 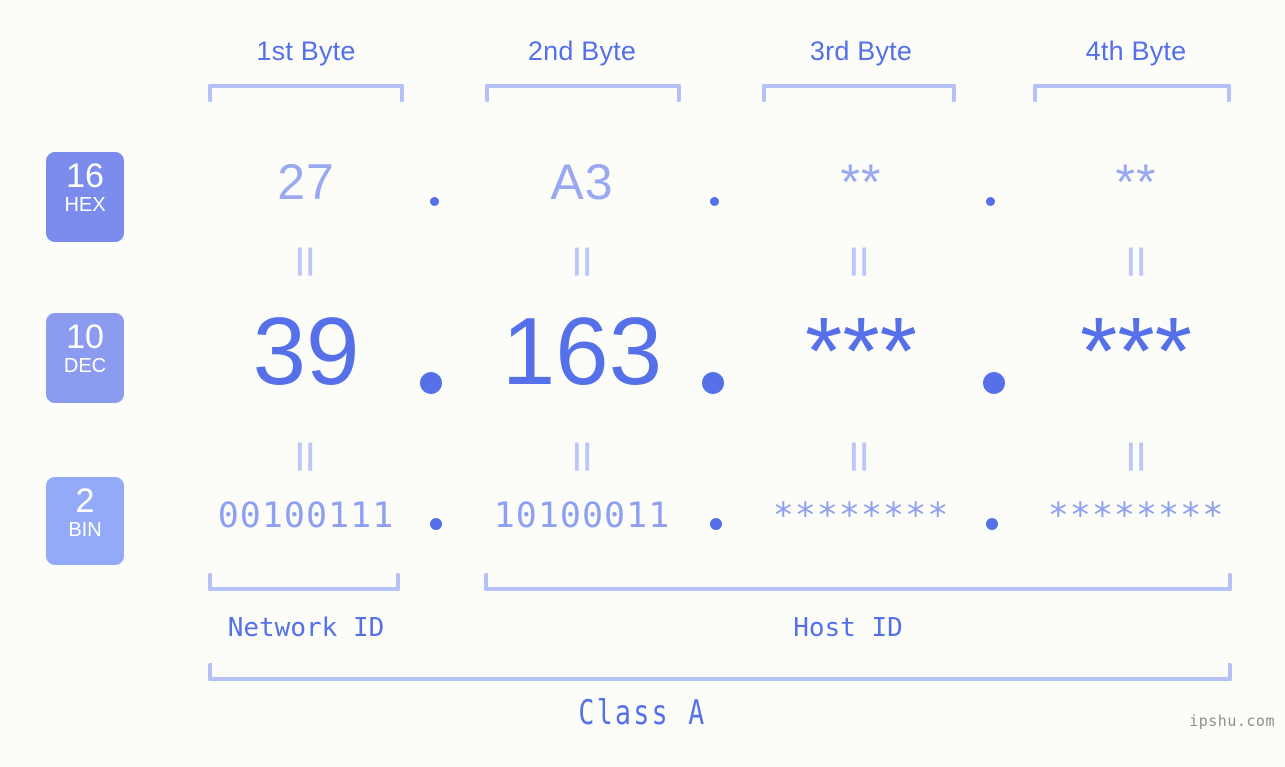 I want to click on base-badge-dec: 10 DEC, so click(x=85, y=358).